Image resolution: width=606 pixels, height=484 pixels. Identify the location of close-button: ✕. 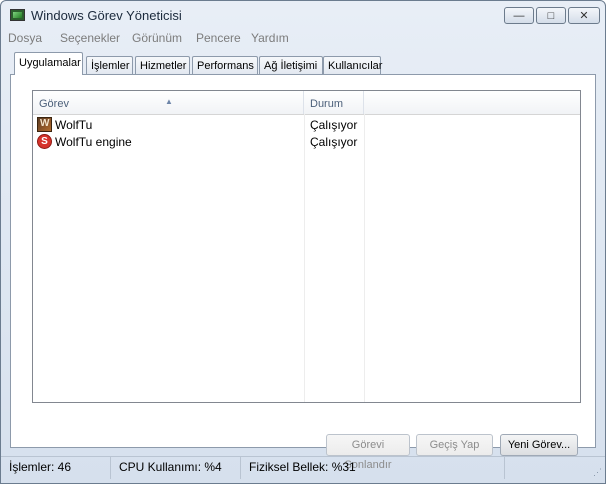
(584, 15).